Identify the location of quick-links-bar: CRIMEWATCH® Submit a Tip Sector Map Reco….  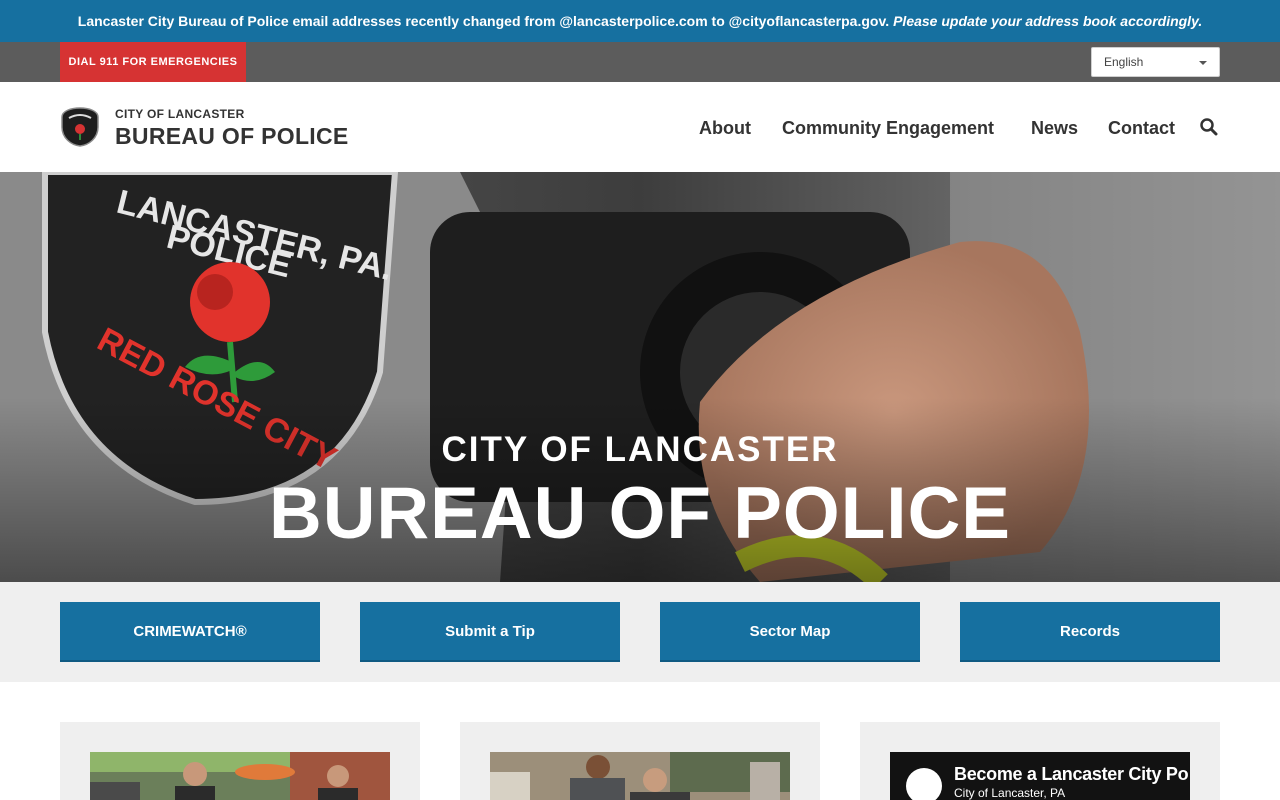
(640, 632).